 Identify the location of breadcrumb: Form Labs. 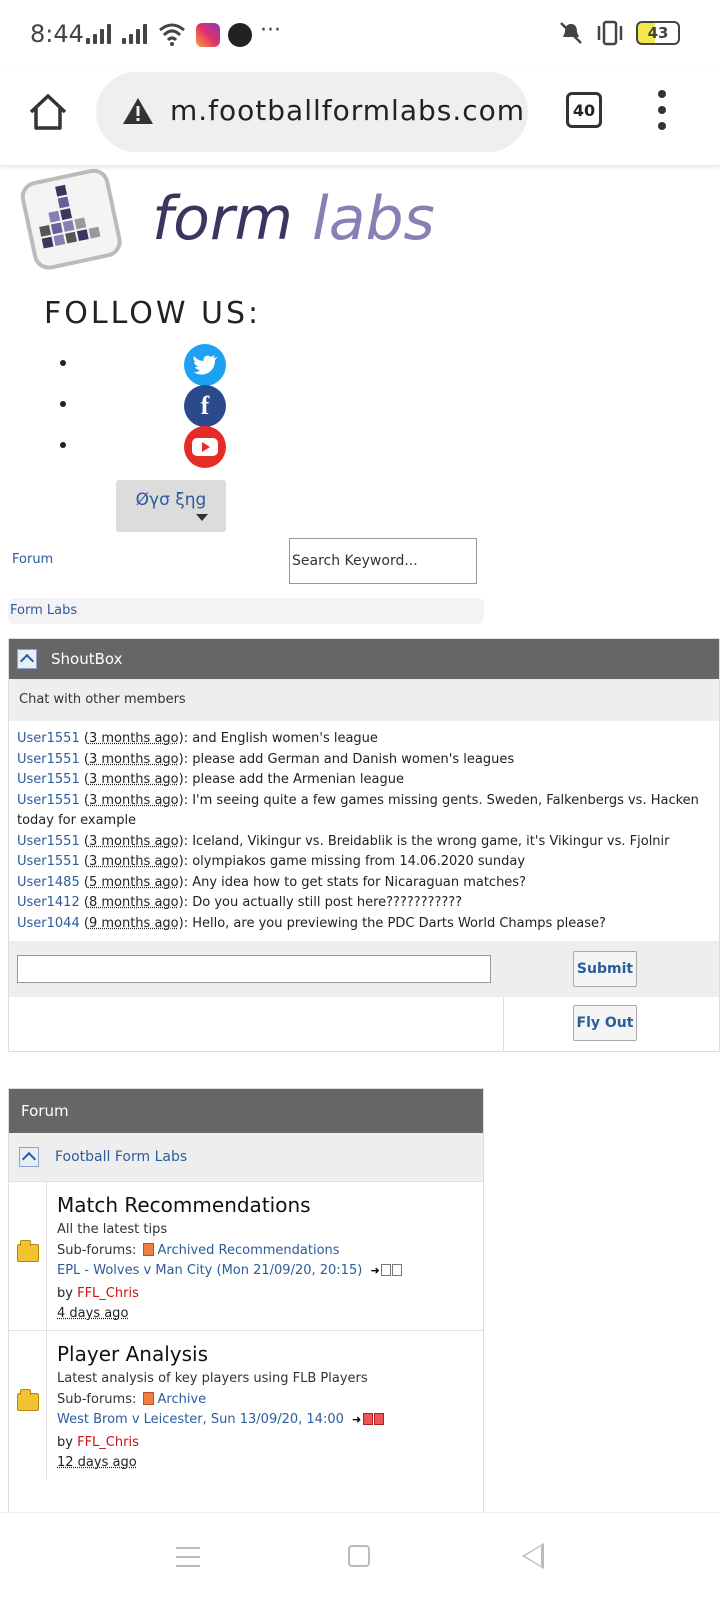
(246, 611).